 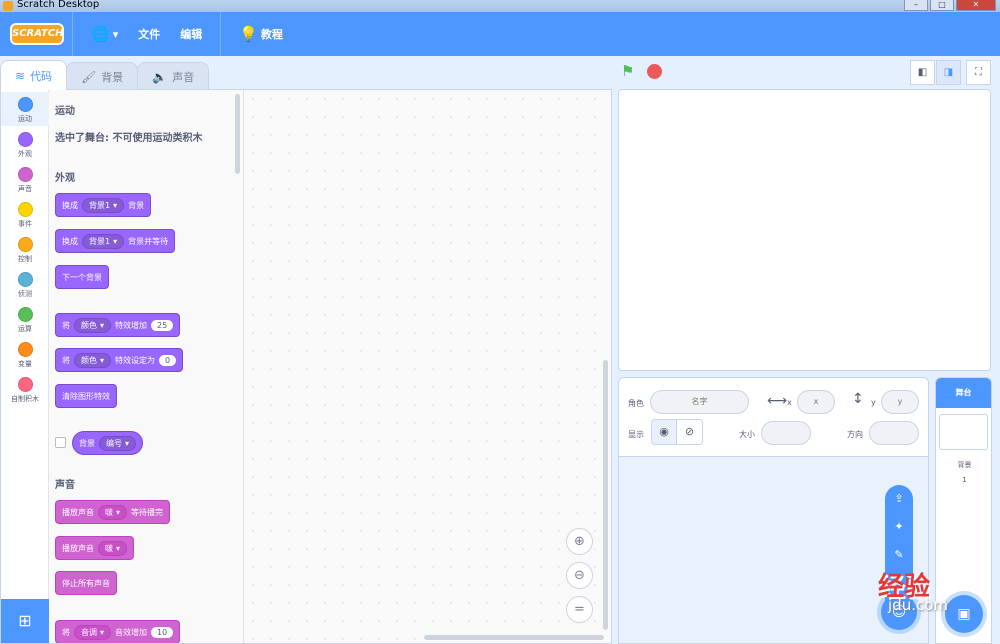 What do you see at coordinates (149, 34) in the screenshot?
I see `file-menu: 文件` at bounding box center [149, 34].